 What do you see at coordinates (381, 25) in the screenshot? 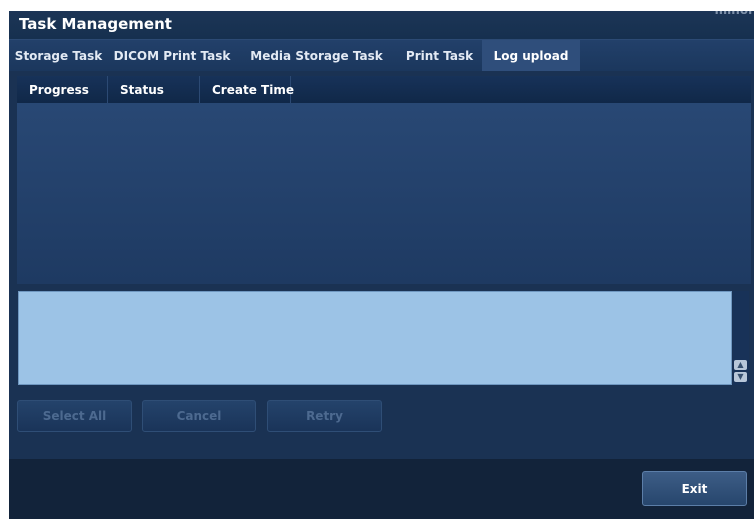
I see `title-bar: Task Management minor` at bounding box center [381, 25].